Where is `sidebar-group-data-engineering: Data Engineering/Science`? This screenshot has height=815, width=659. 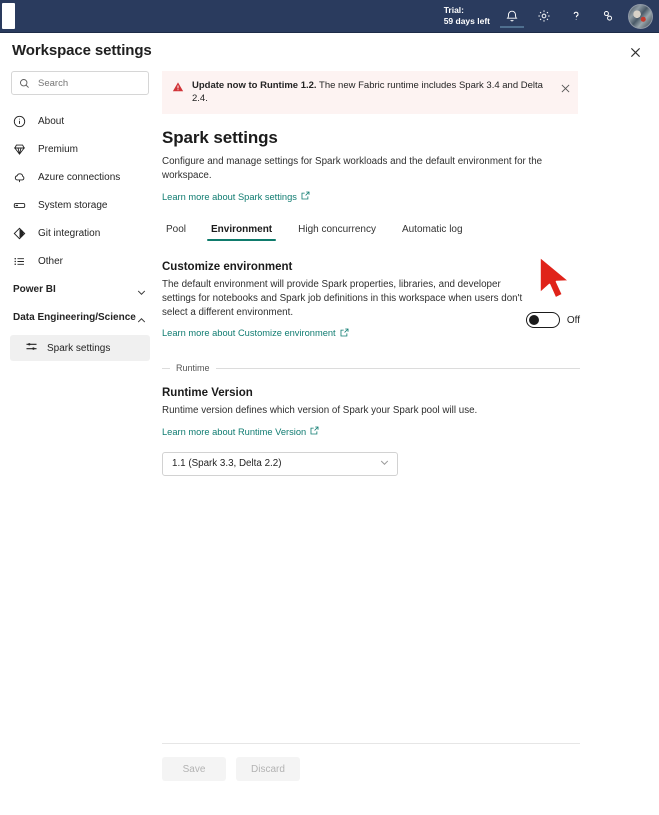
sidebar-group-data-engineering: Data Engineering/Science is located at coordinates (80, 321).